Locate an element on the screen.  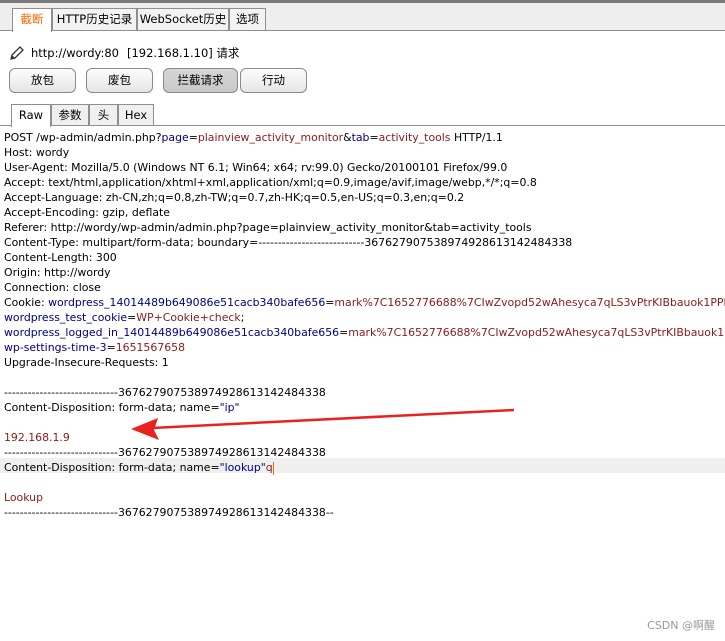
drop-button: 废包 is located at coordinates (119, 80).